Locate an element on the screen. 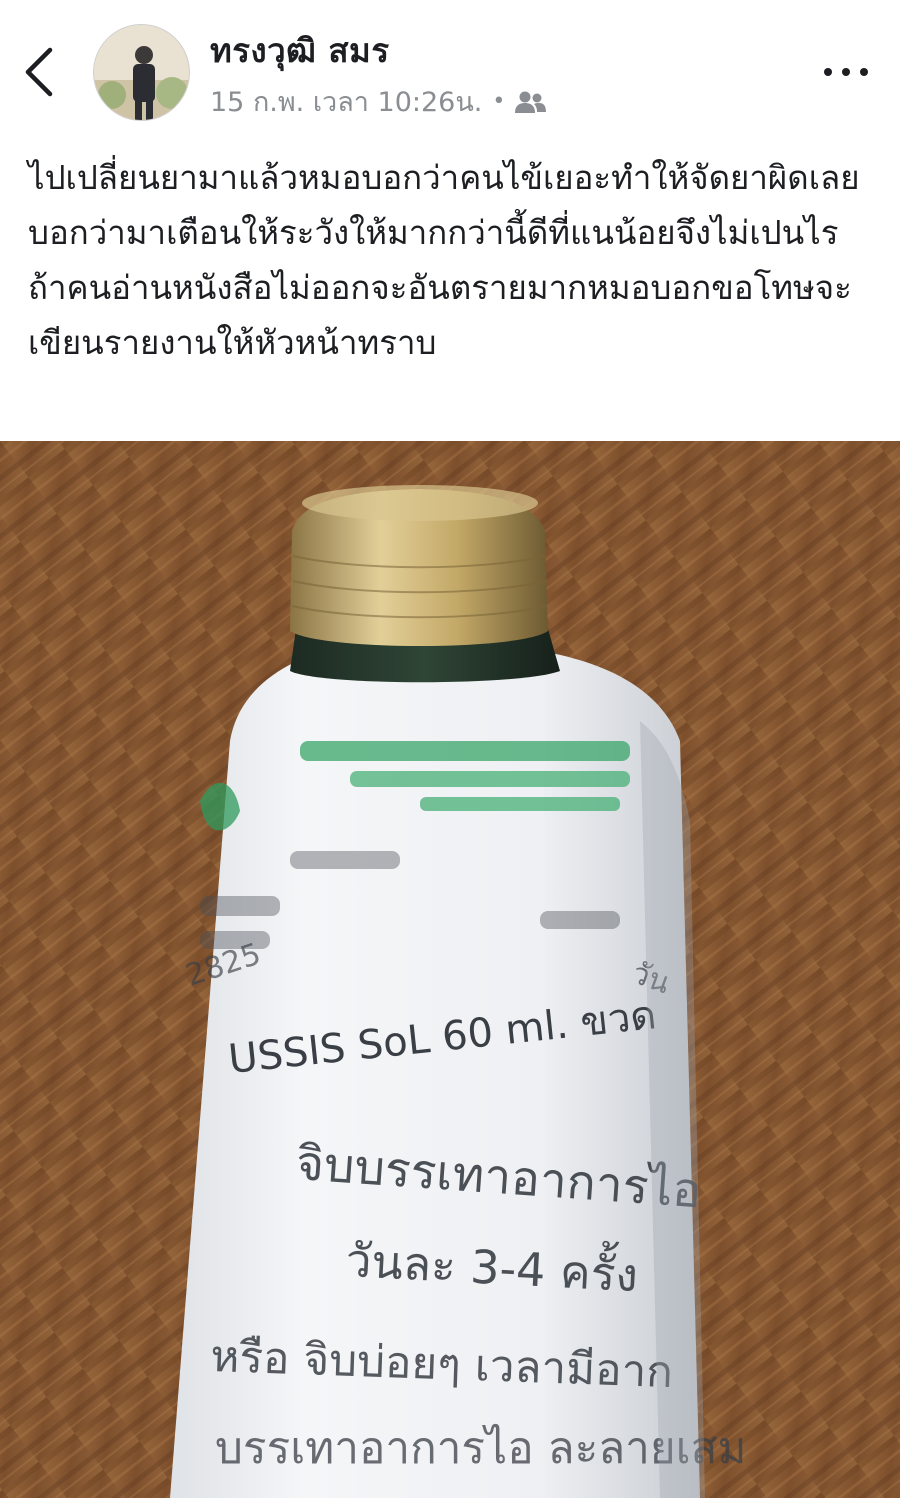 The image size is (900, 1498). cap-top is located at coordinates (420, 503).